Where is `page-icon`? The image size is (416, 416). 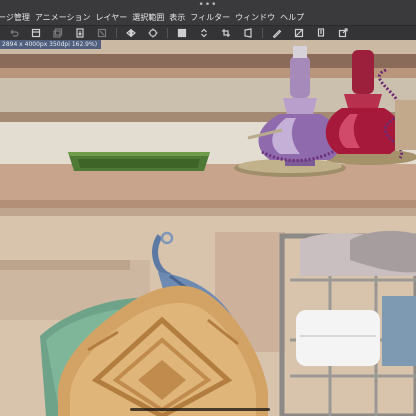
page-icon is located at coordinates (36, 33).